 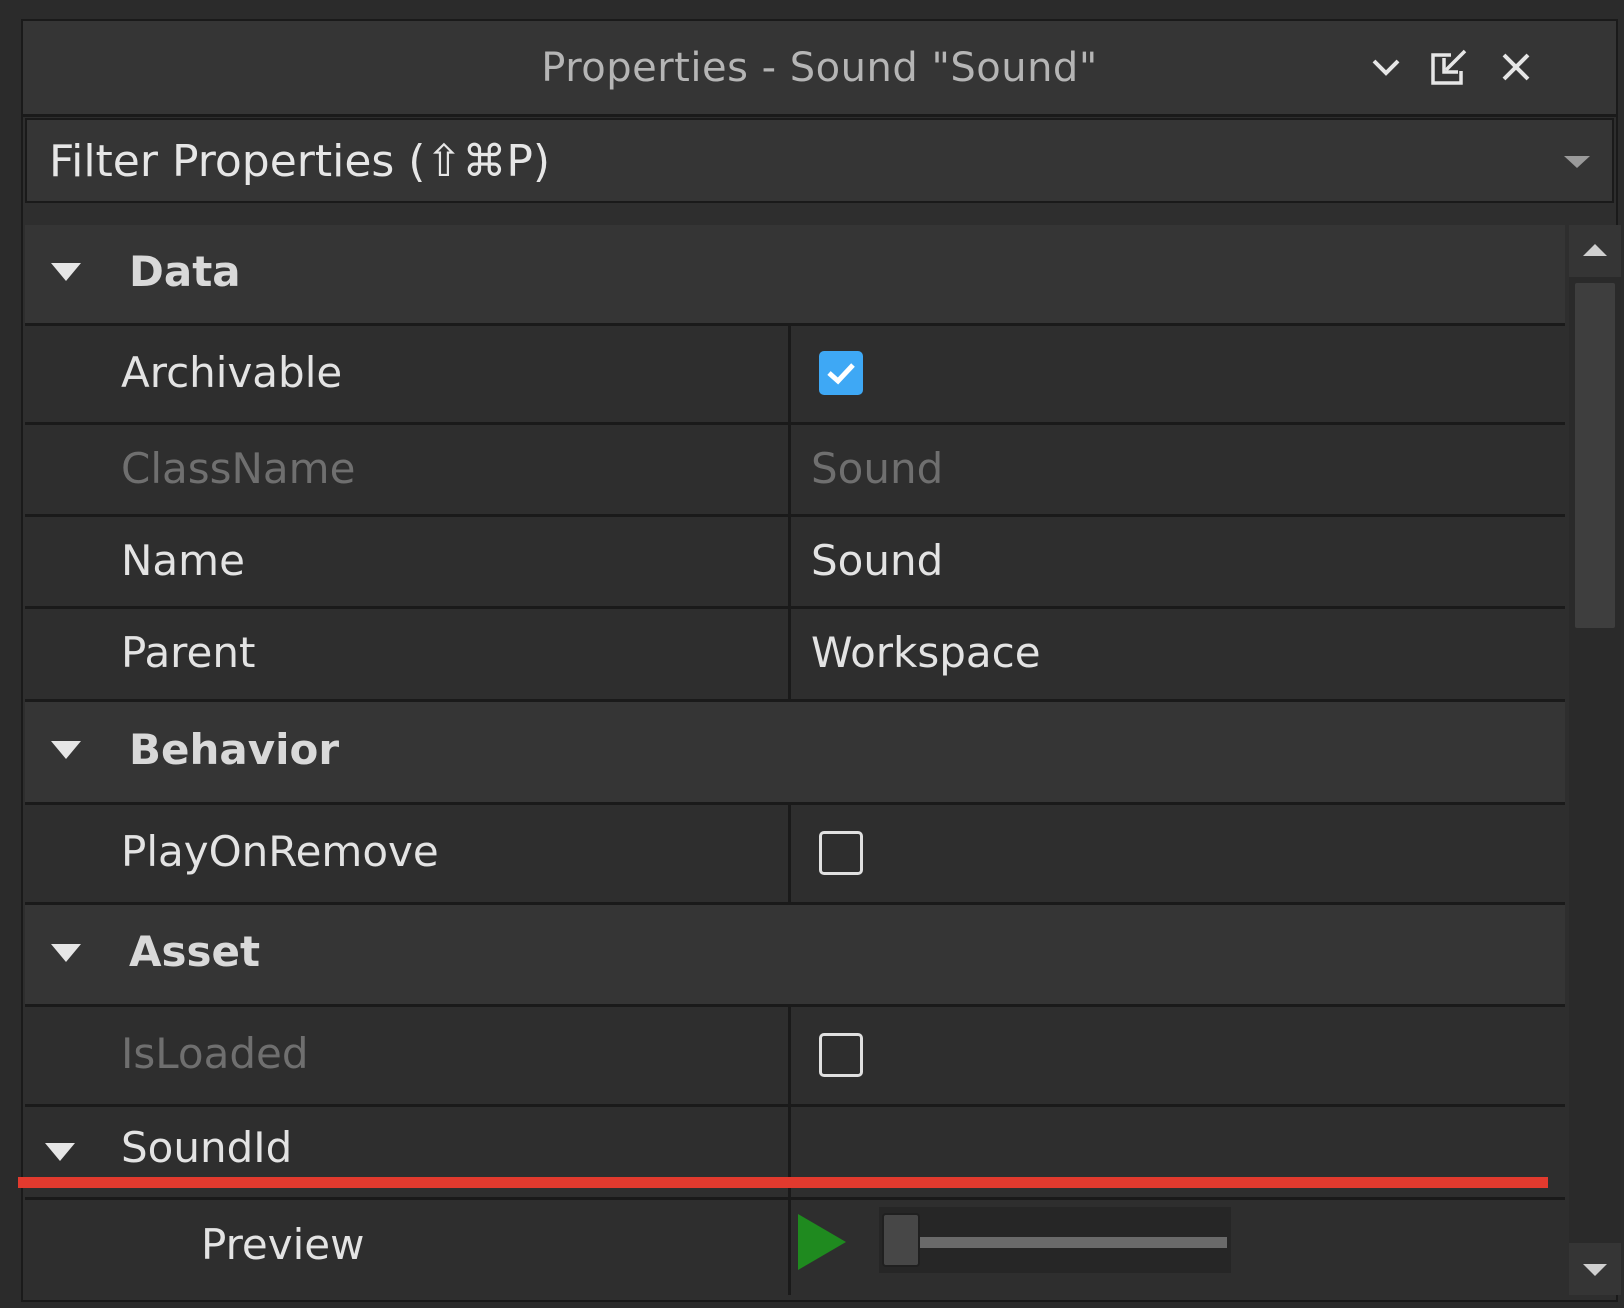 What do you see at coordinates (795, 1247) in the screenshot?
I see `property-row-preview: Preview` at bounding box center [795, 1247].